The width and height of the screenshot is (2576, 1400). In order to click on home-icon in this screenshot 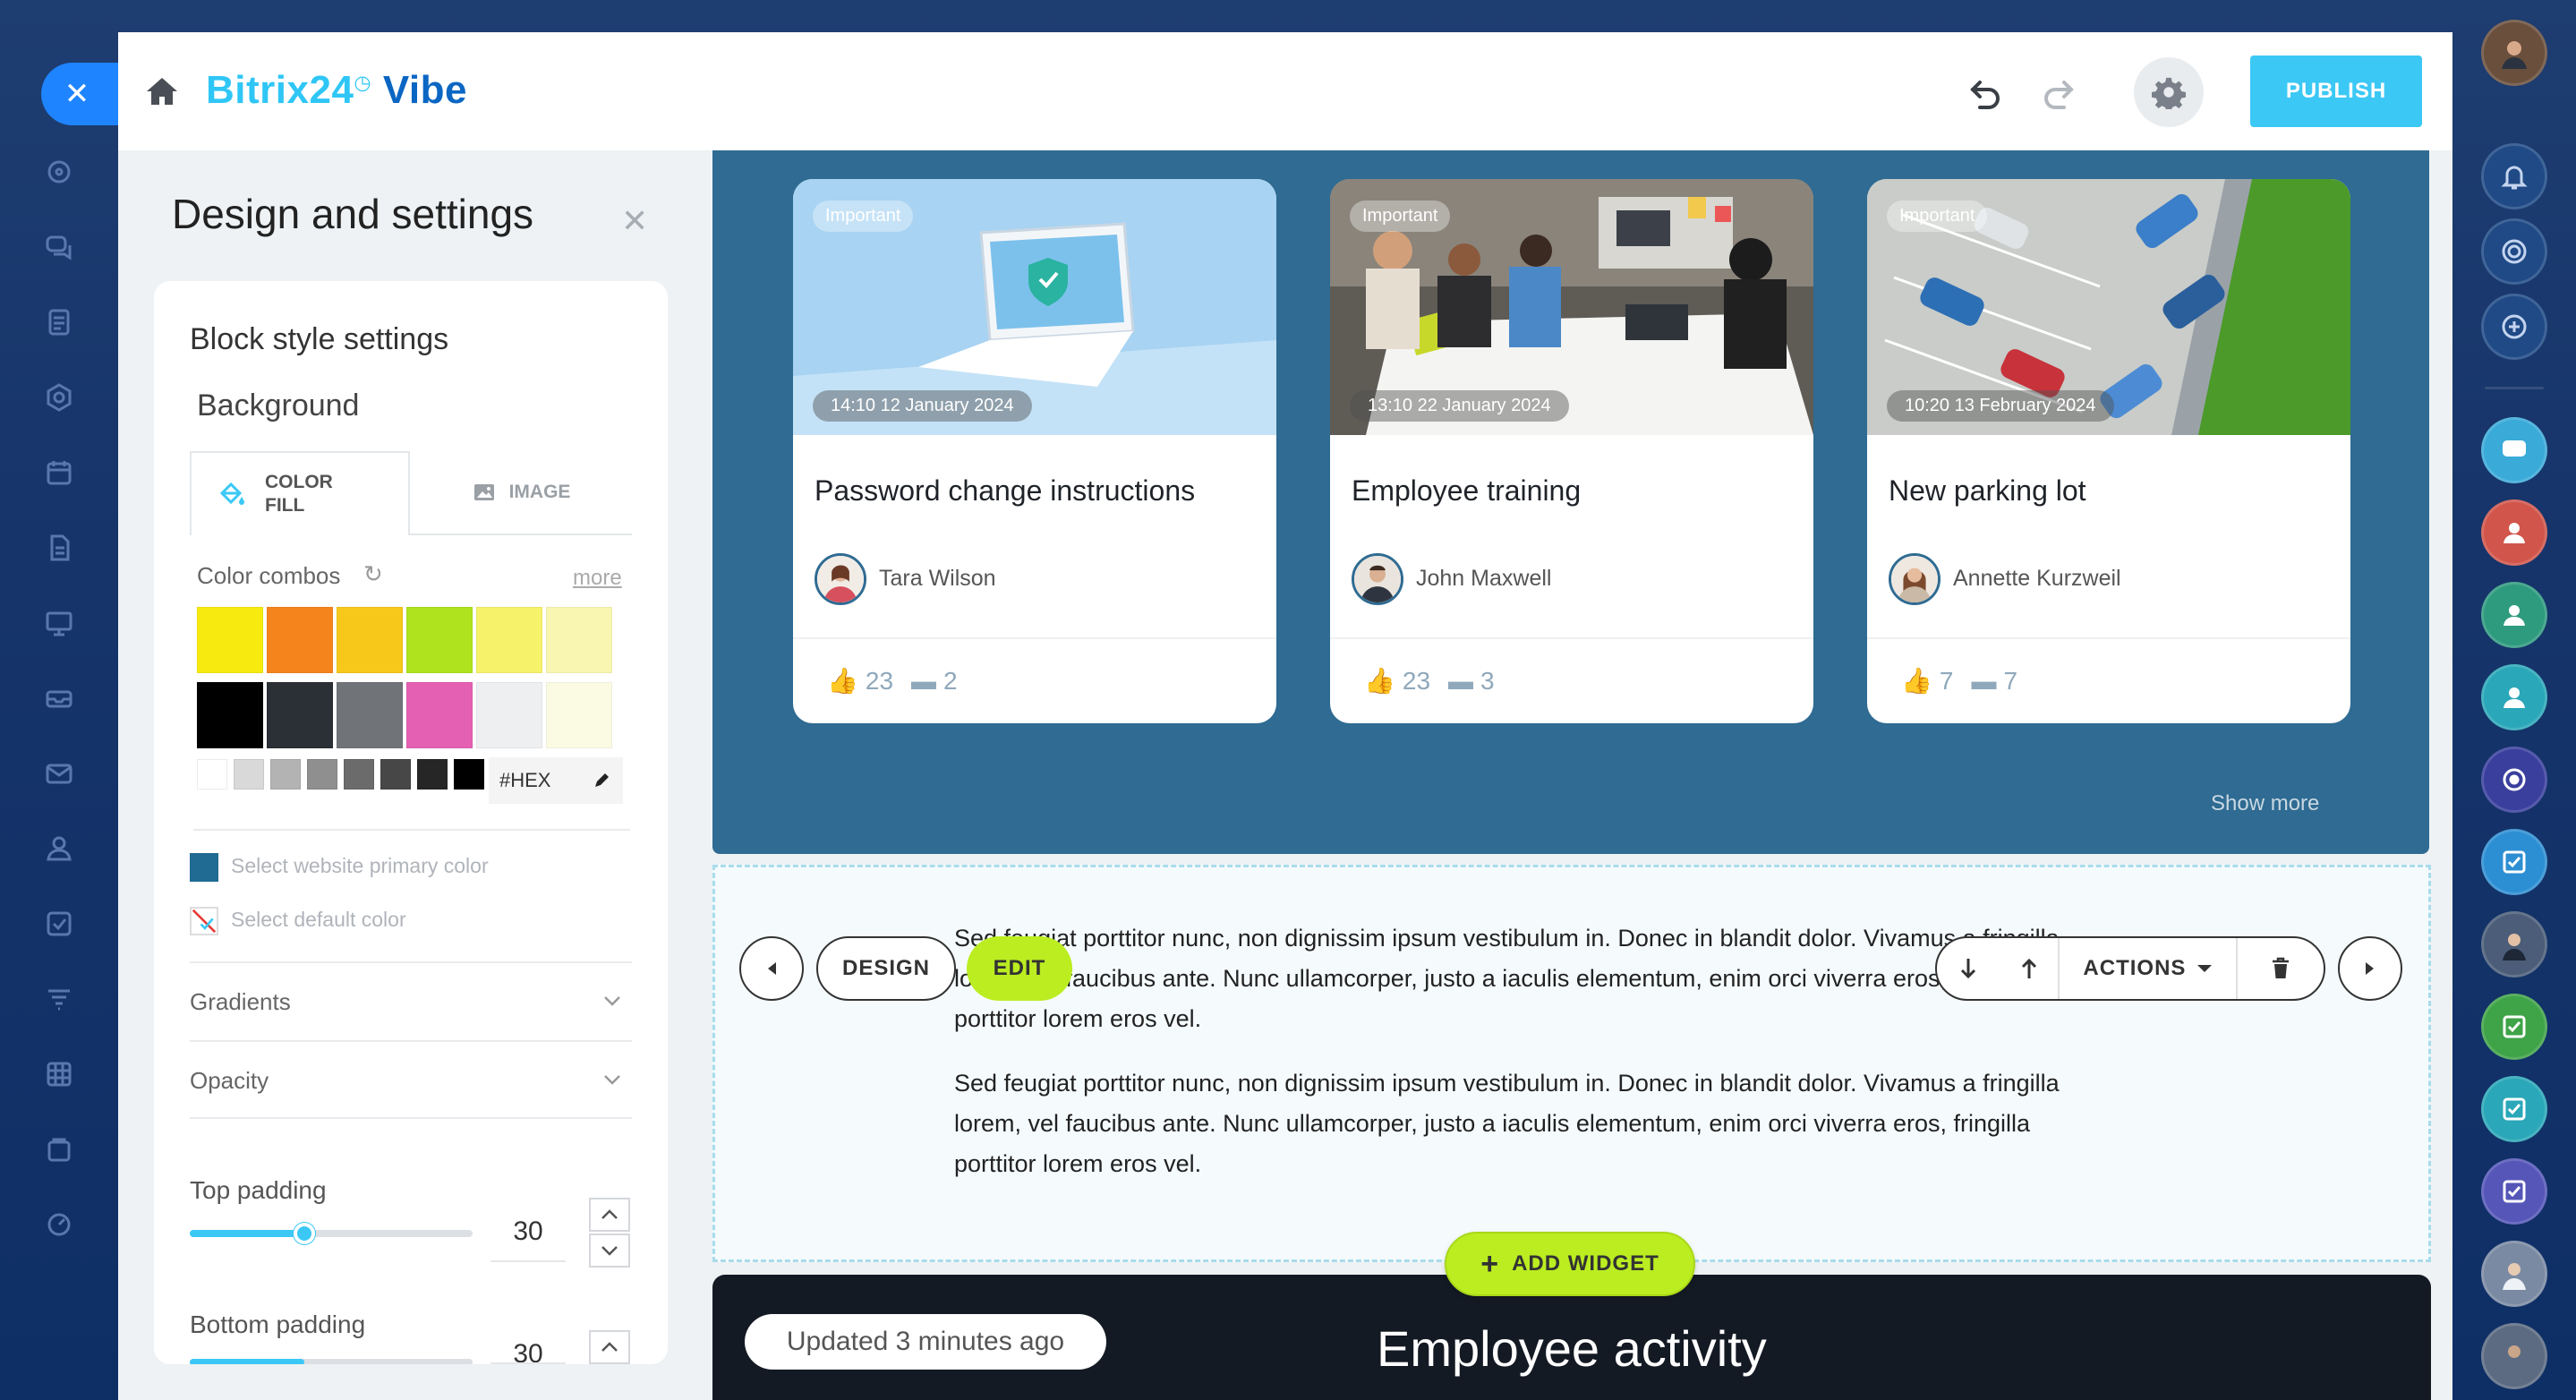, I will do `click(162, 91)`.